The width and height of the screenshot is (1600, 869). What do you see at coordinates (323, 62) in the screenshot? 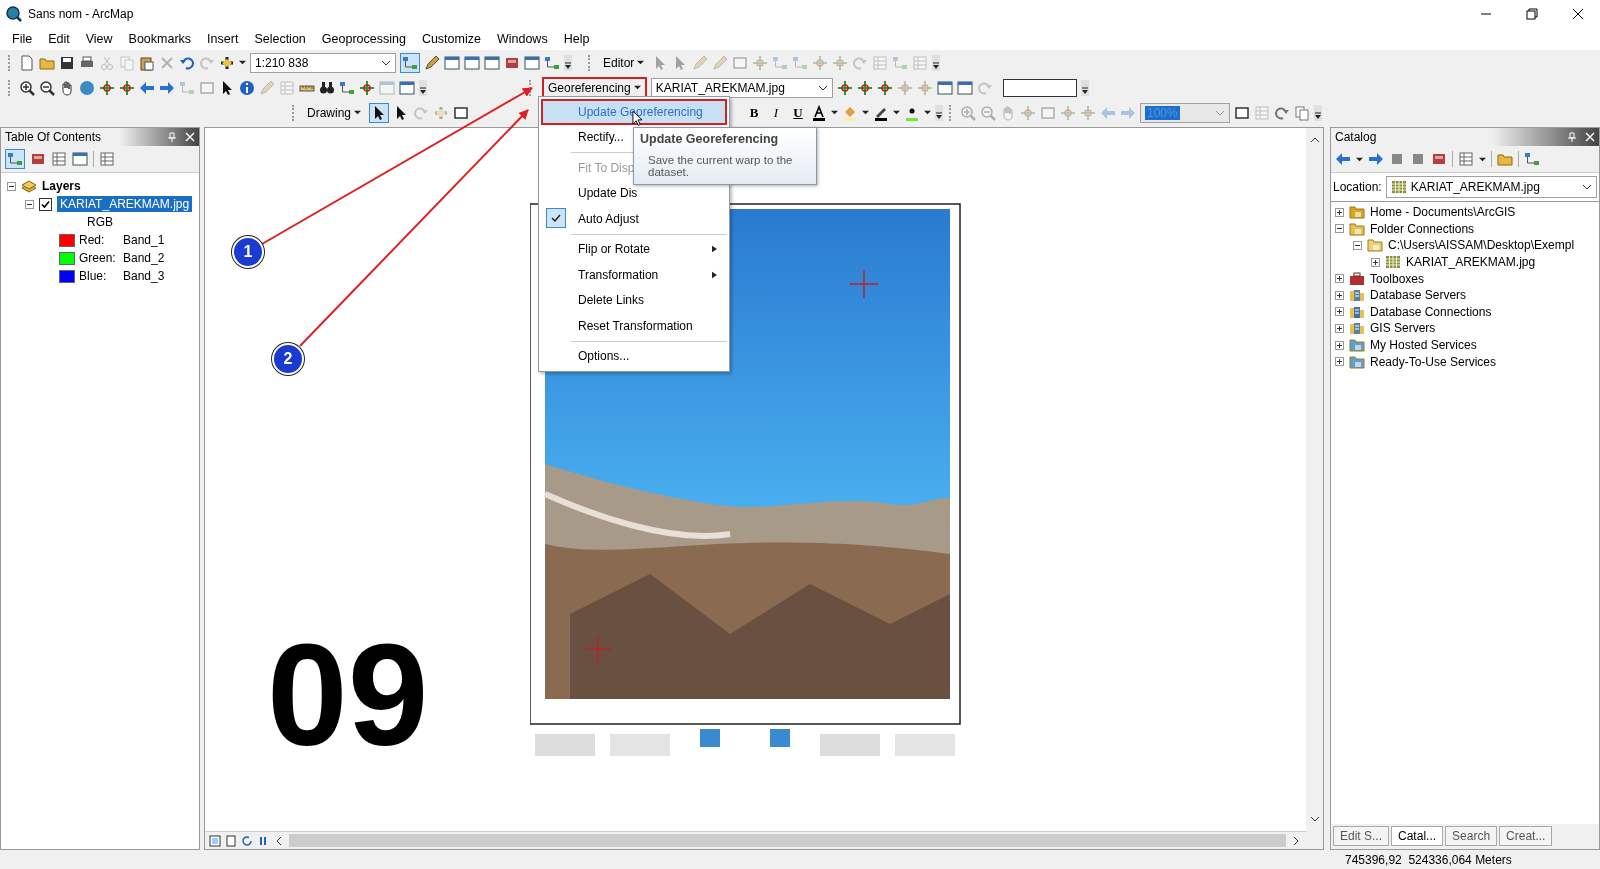
I see `scale-dropdown: 1:210 838` at bounding box center [323, 62].